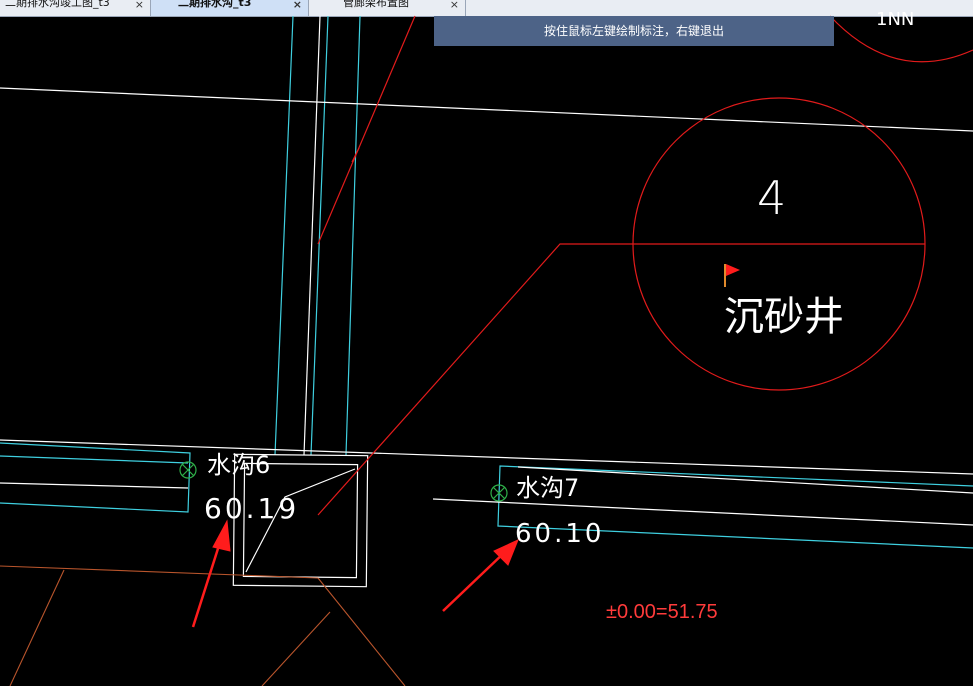 This screenshot has width=973, height=686. Describe the element at coordinates (559, 534) in the screenshot. I see `channel-7-elevation: 60.10` at that location.